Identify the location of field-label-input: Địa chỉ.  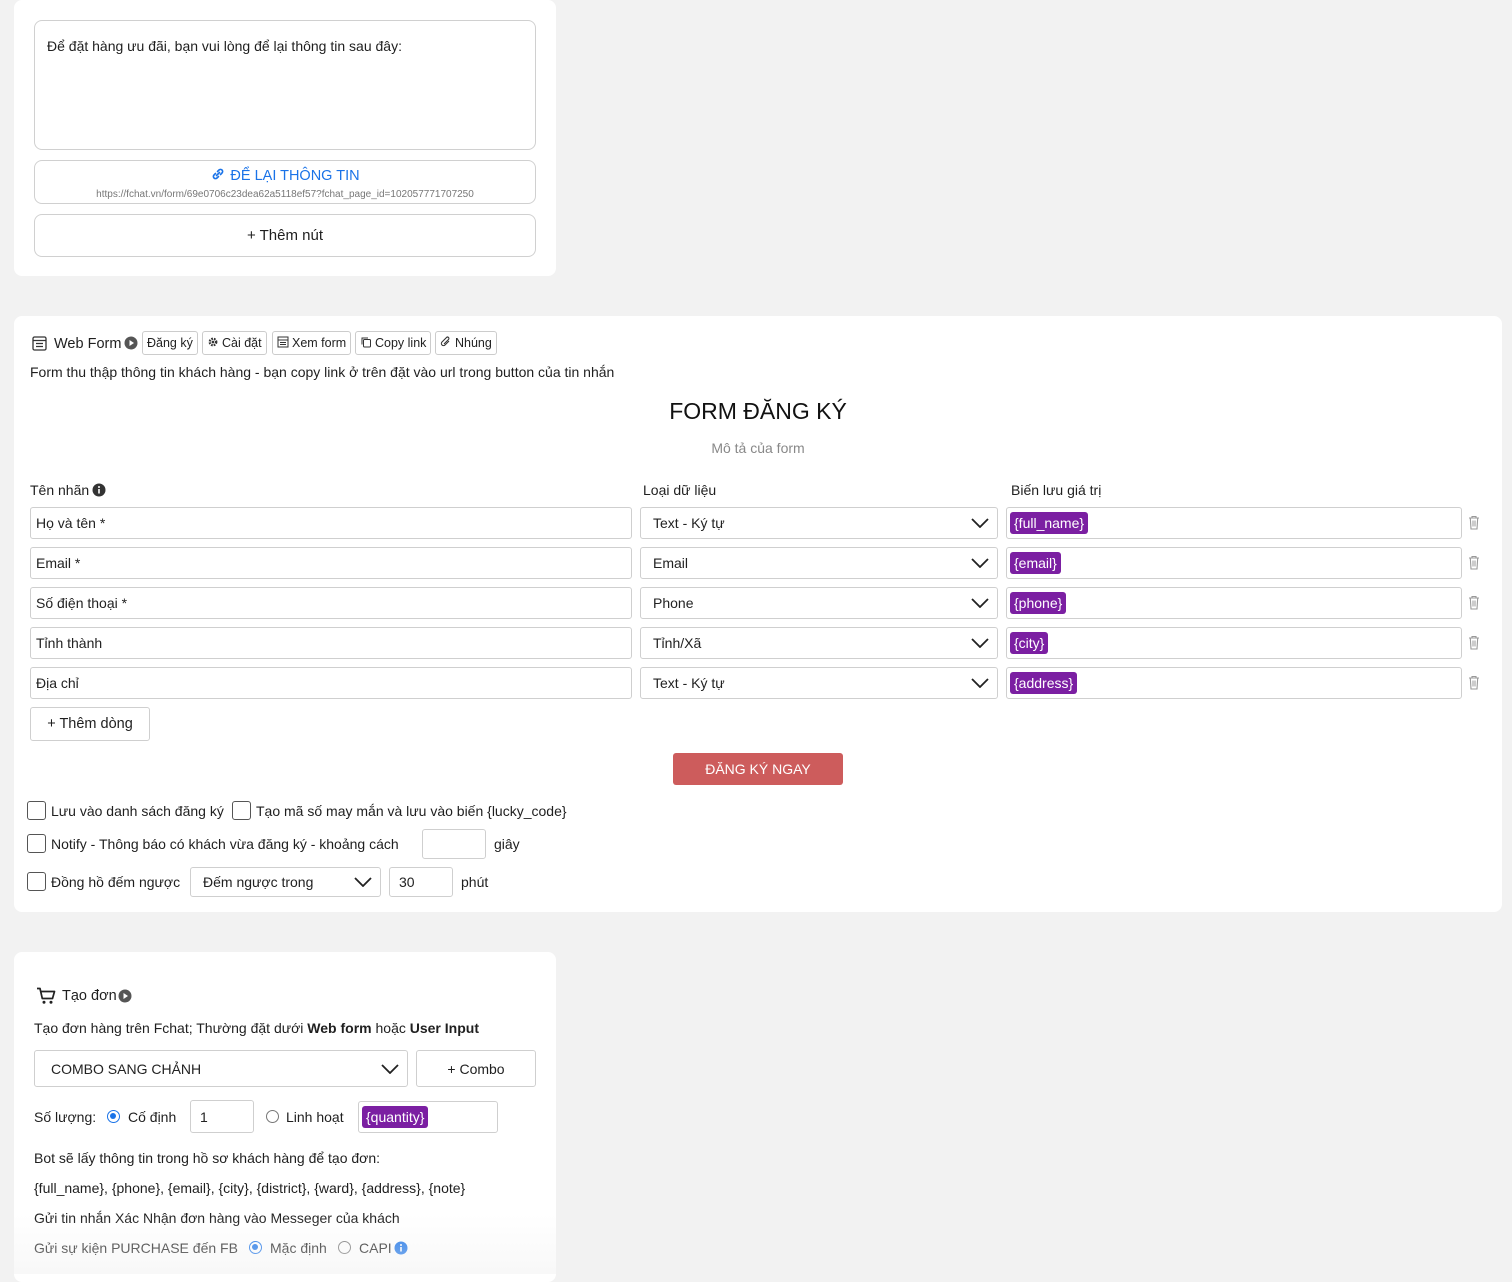
(331, 683).